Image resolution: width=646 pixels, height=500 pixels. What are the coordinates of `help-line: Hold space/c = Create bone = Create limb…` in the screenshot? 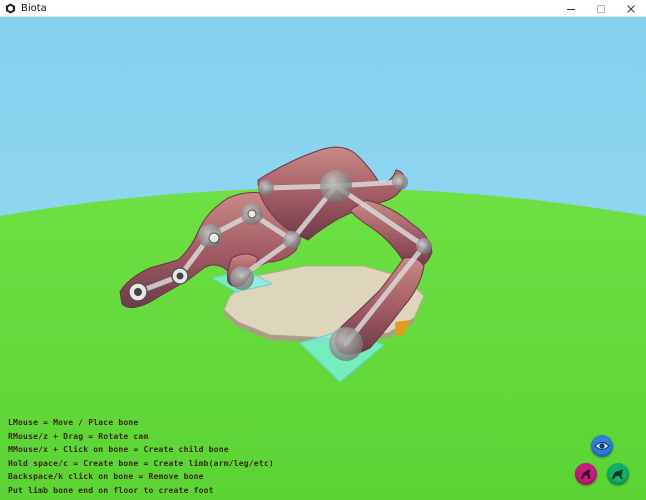 It's located at (141, 463).